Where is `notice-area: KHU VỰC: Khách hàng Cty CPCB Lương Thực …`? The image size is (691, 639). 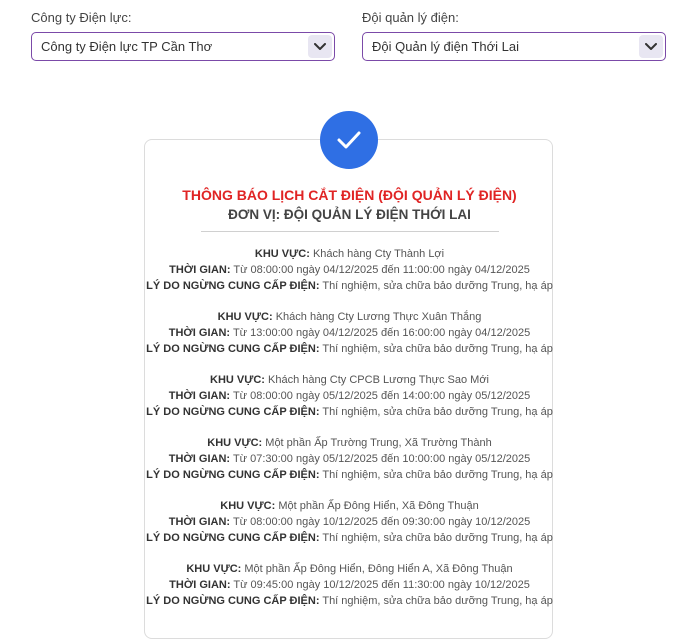
notice-area: KHU VỰC: Khách hàng Cty CPCB Lương Thực … is located at coordinates (349, 380).